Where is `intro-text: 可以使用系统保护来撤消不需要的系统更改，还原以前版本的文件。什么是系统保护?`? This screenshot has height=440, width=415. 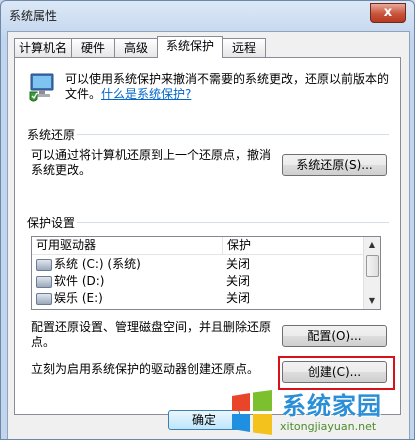
intro-text: 可以使用系统保护来撤消不需要的系统更改，还原以前版本的文件。什么是系统保护? is located at coordinates (230, 87).